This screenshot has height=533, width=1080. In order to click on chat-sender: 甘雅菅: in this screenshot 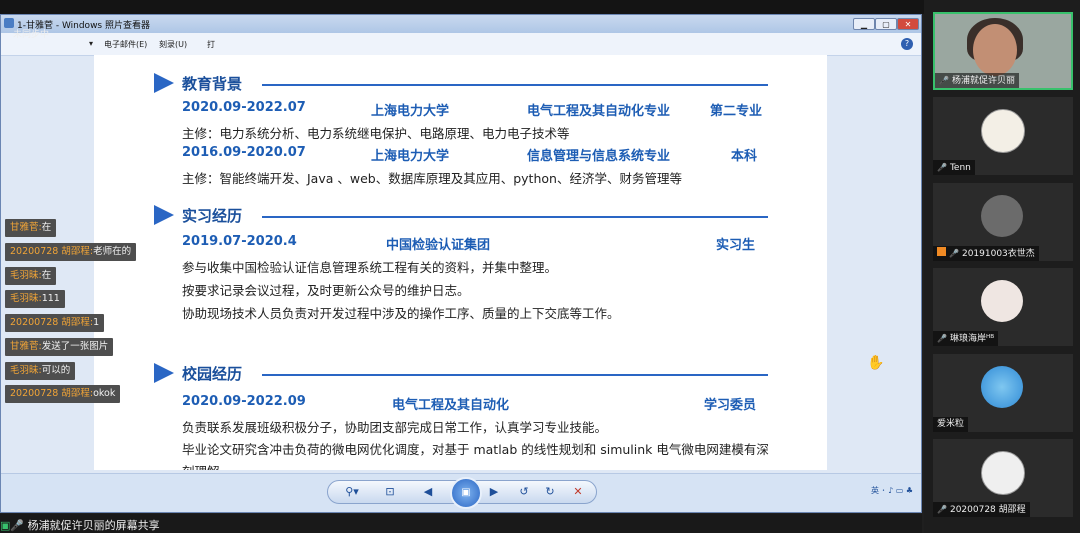, I will do `click(26, 227)`.